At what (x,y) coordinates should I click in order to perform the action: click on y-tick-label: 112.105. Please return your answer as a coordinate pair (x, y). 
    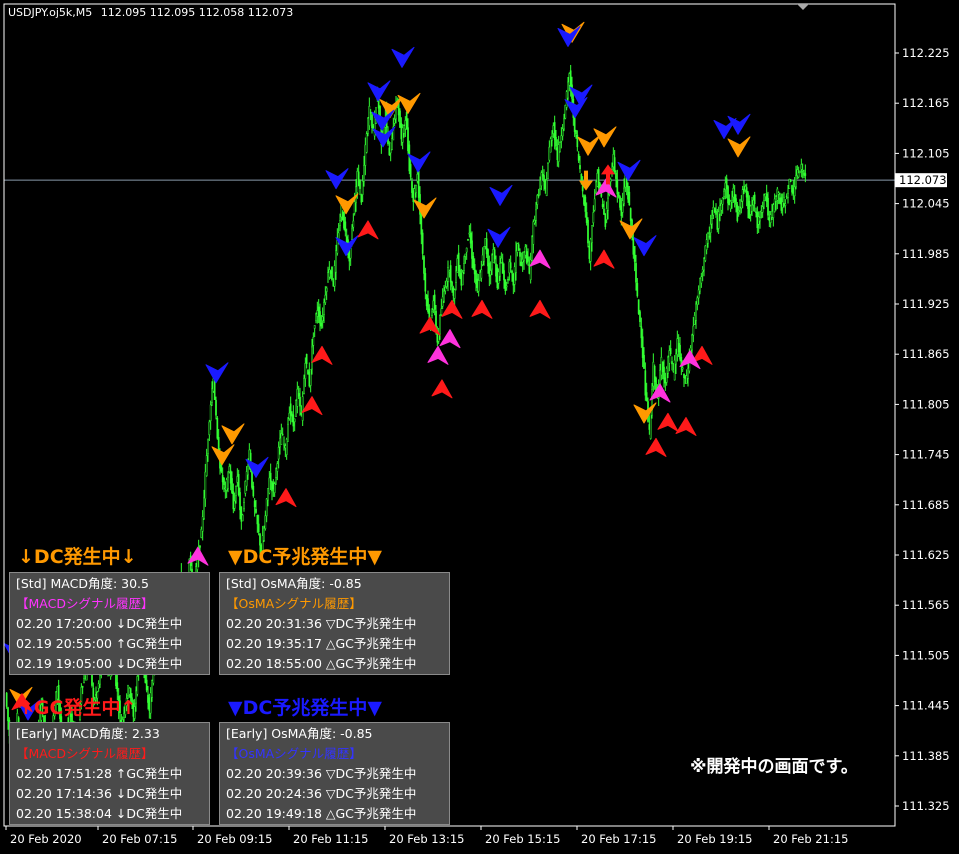
    Looking at the image, I should click on (926, 153).